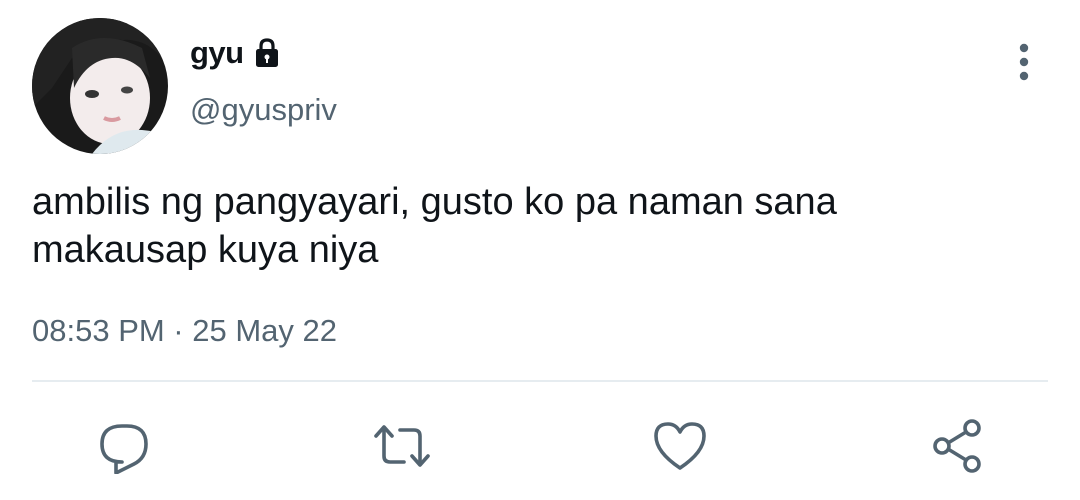  Describe the element at coordinates (267, 53) in the screenshot. I see `lock-icon` at that location.